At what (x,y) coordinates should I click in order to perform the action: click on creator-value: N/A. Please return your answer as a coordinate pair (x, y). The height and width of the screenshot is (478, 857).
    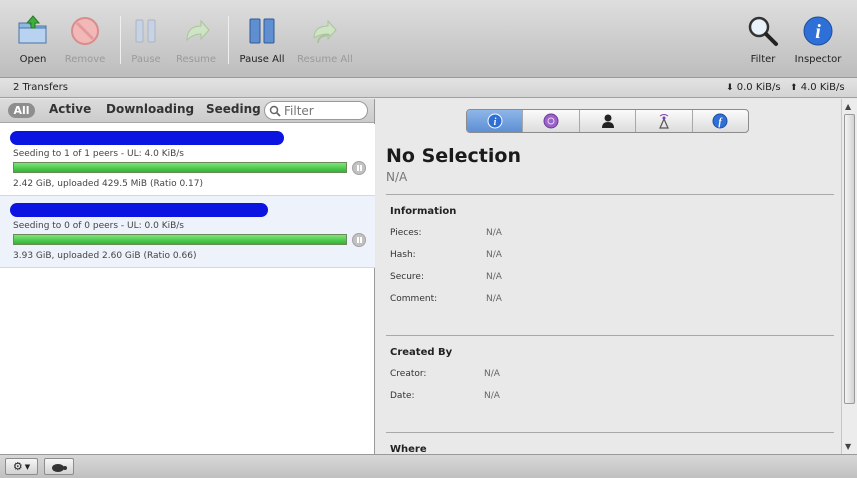
    Looking at the image, I should click on (492, 374).